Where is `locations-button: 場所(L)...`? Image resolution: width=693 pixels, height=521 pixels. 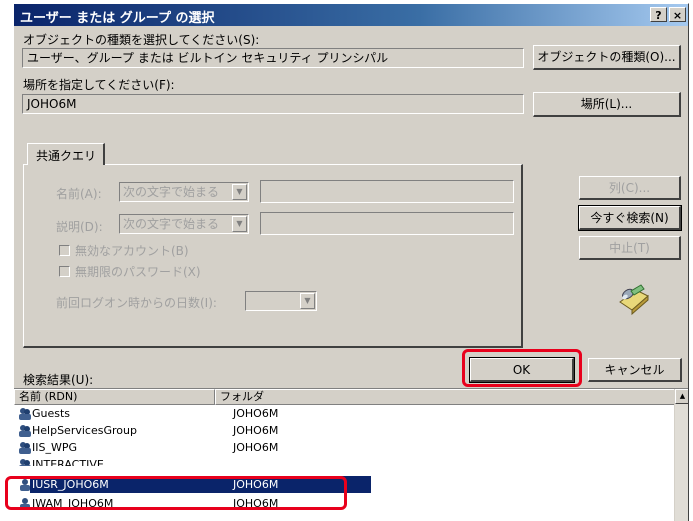
locations-button: 場所(L)... is located at coordinates (607, 104).